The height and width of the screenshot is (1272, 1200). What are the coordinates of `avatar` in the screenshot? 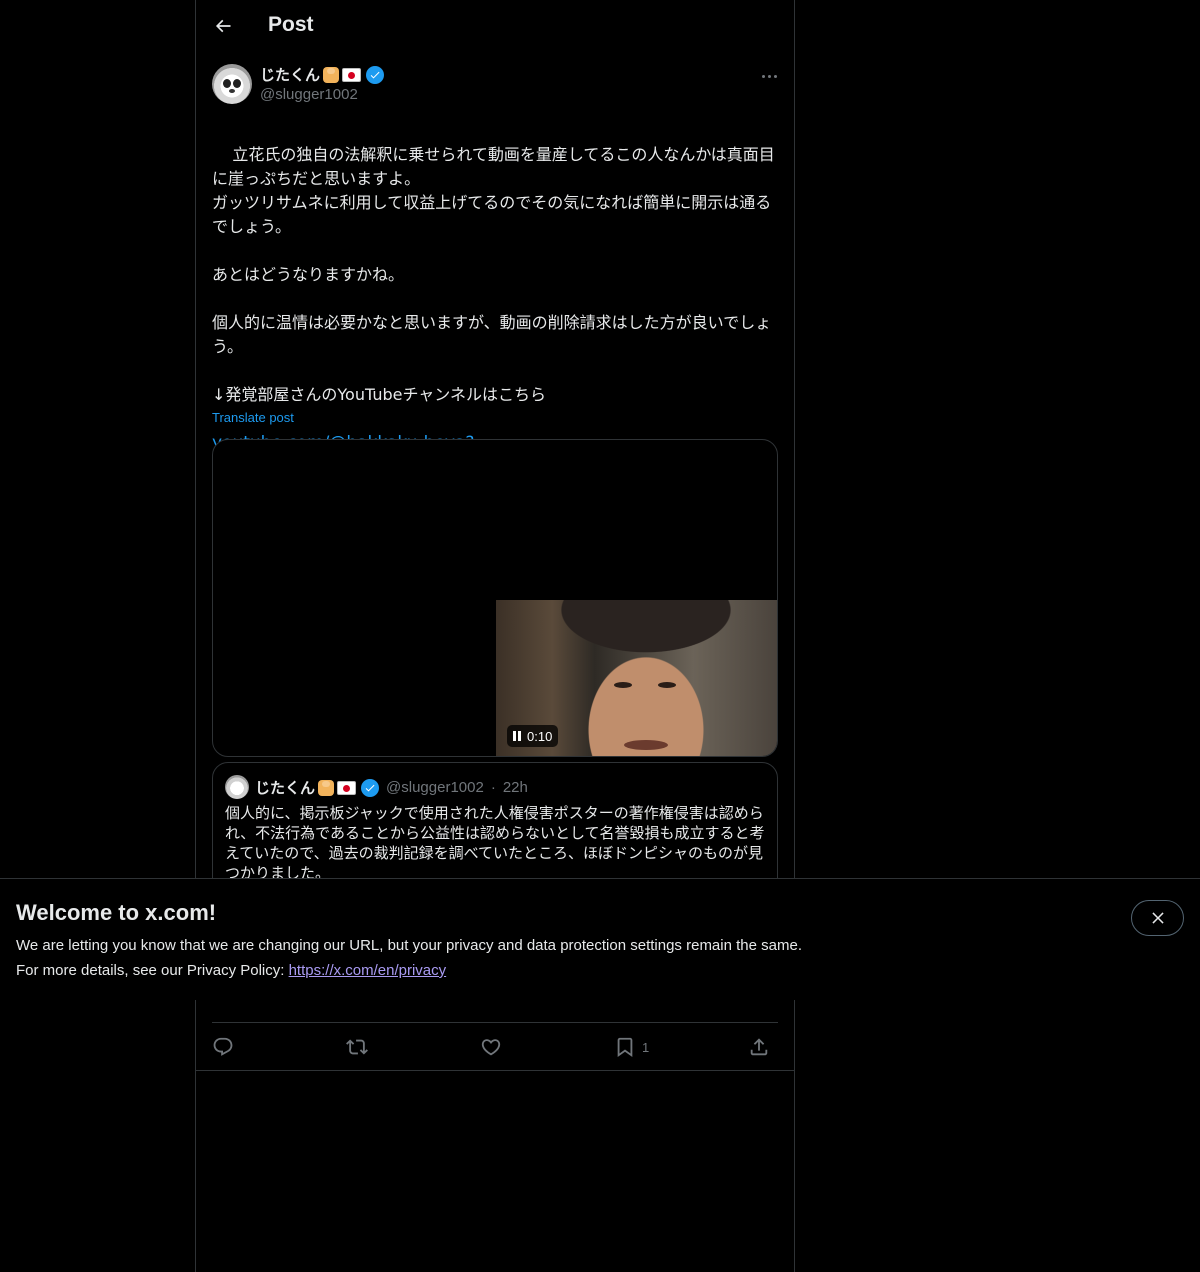 It's located at (232, 84).